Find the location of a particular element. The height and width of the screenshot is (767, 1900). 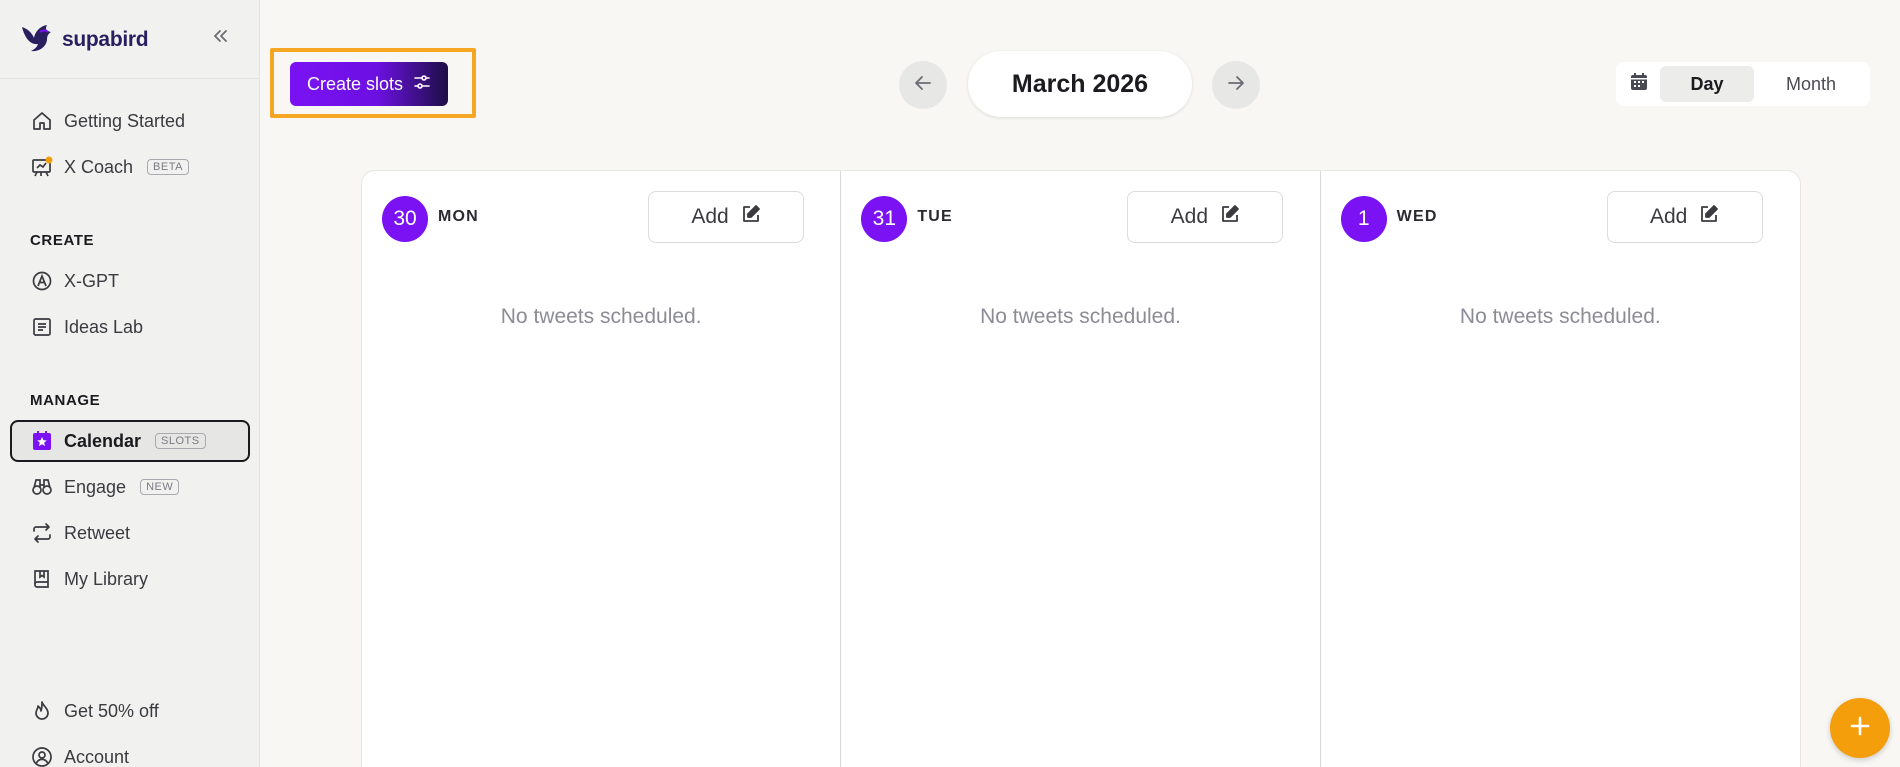

prev-month-button is located at coordinates (923, 85).